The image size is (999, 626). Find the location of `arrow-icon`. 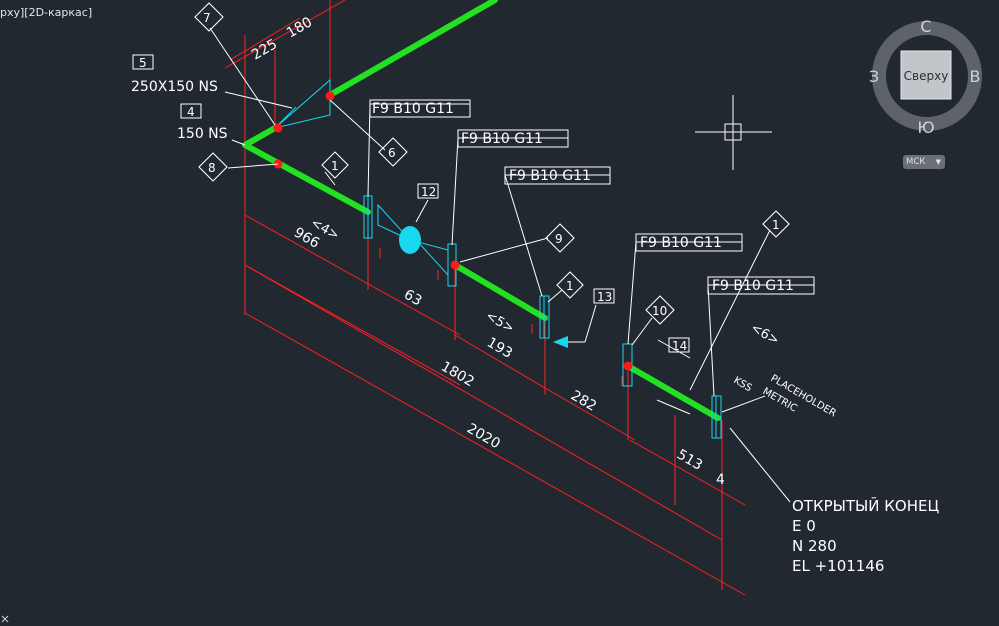

arrow-icon is located at coordinates (560, 342).